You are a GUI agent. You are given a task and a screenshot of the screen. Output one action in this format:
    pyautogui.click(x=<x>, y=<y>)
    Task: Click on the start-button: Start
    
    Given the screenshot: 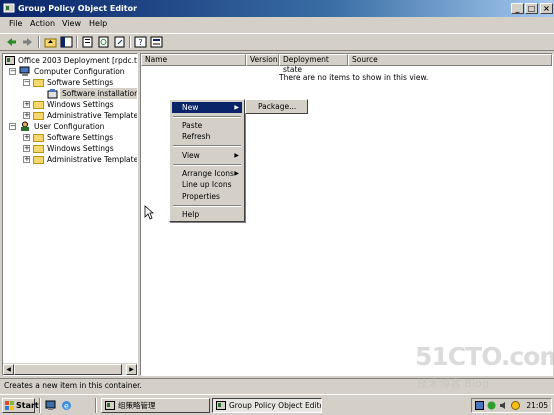 What is the action you would take?
    pyautogui.click(x=20, y=405)
    